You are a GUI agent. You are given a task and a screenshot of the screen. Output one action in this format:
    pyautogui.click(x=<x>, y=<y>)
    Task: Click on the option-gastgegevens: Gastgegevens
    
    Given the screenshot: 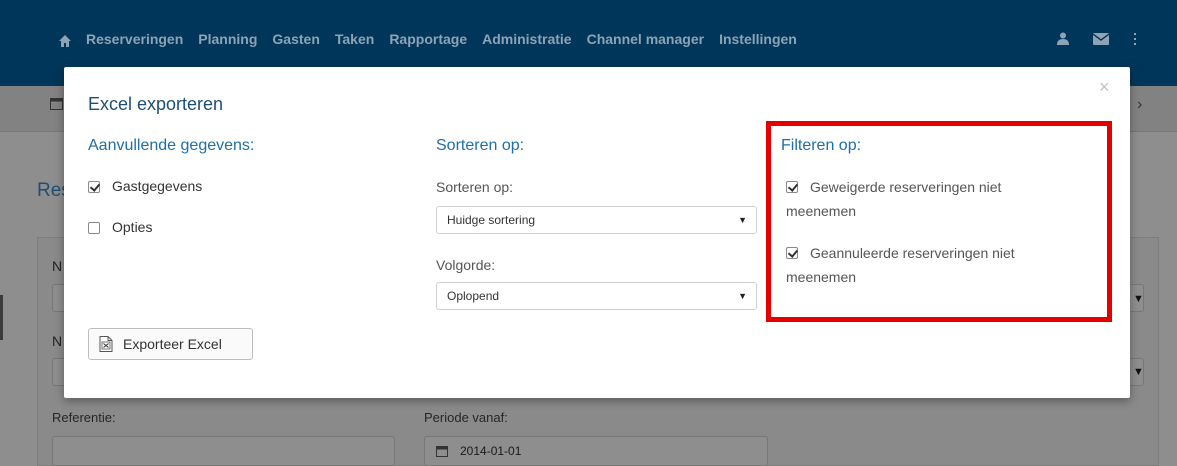 What is the action you would take?
    pyautogui.click(x=145, y=186)
    